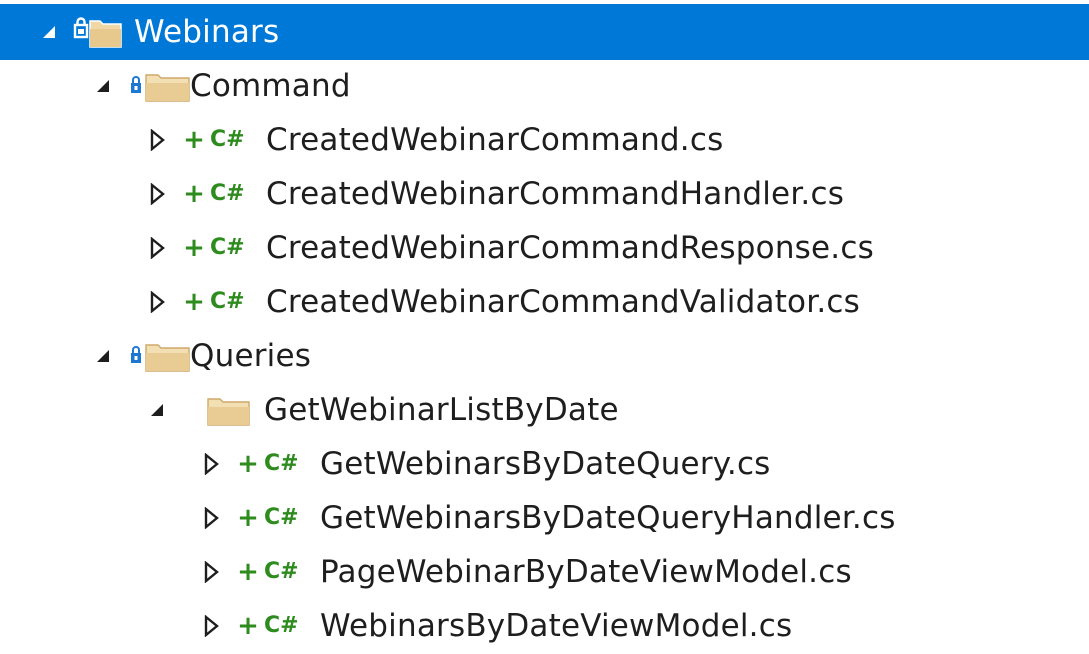  I want to click on tree-item-queries: Queries, so click(544, 356).